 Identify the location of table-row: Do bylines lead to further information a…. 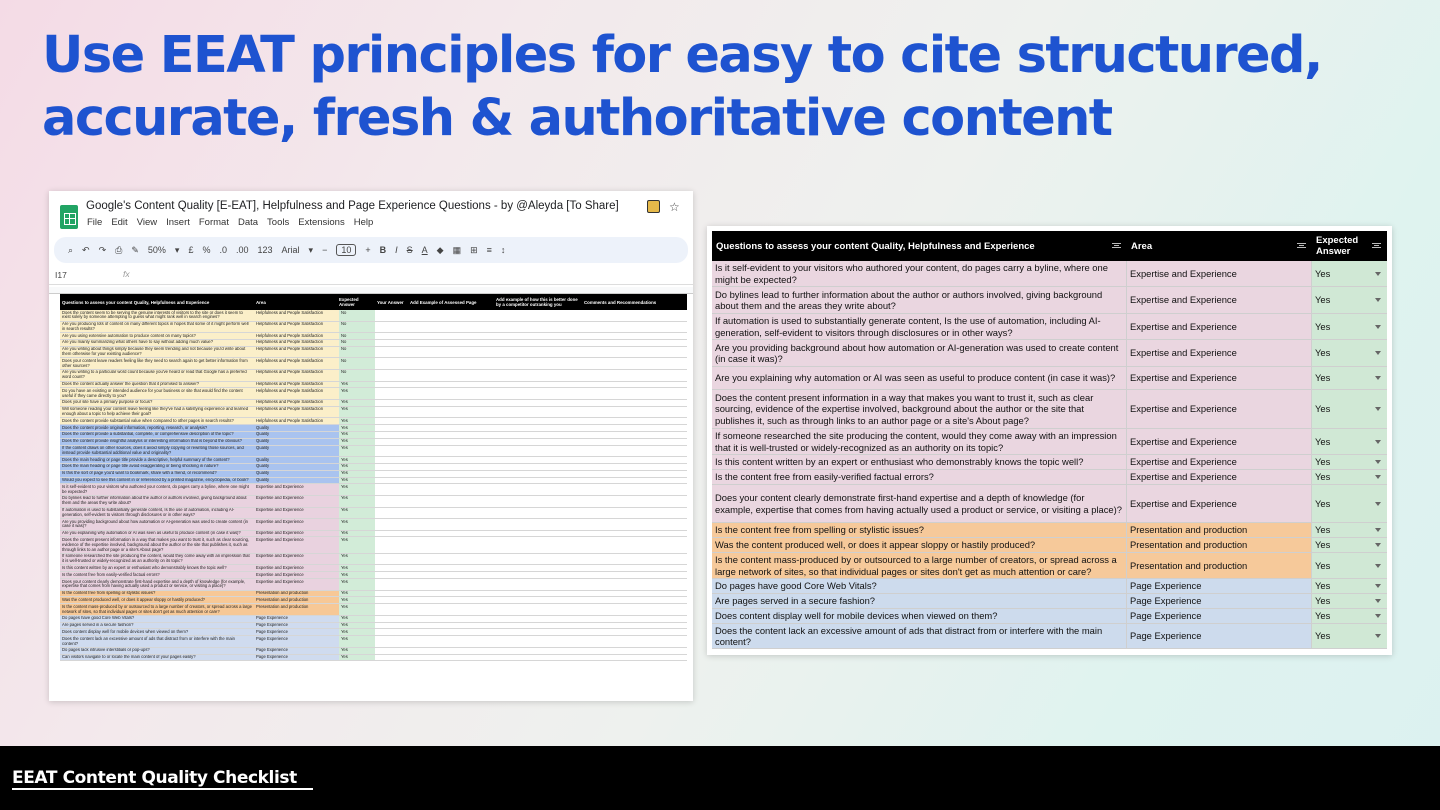
(1049, 300).